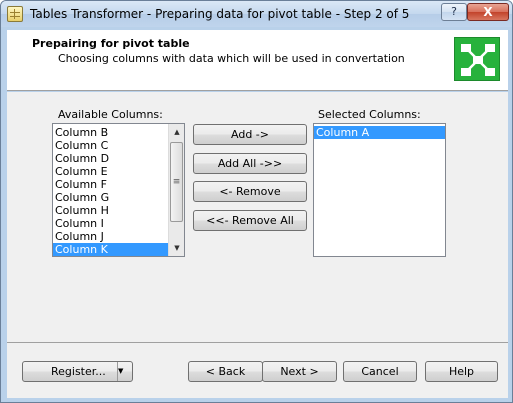 This screenshot has width=513, height=403. I want to click on selected-columns-label: Selected Columns:, so click(369, 114).